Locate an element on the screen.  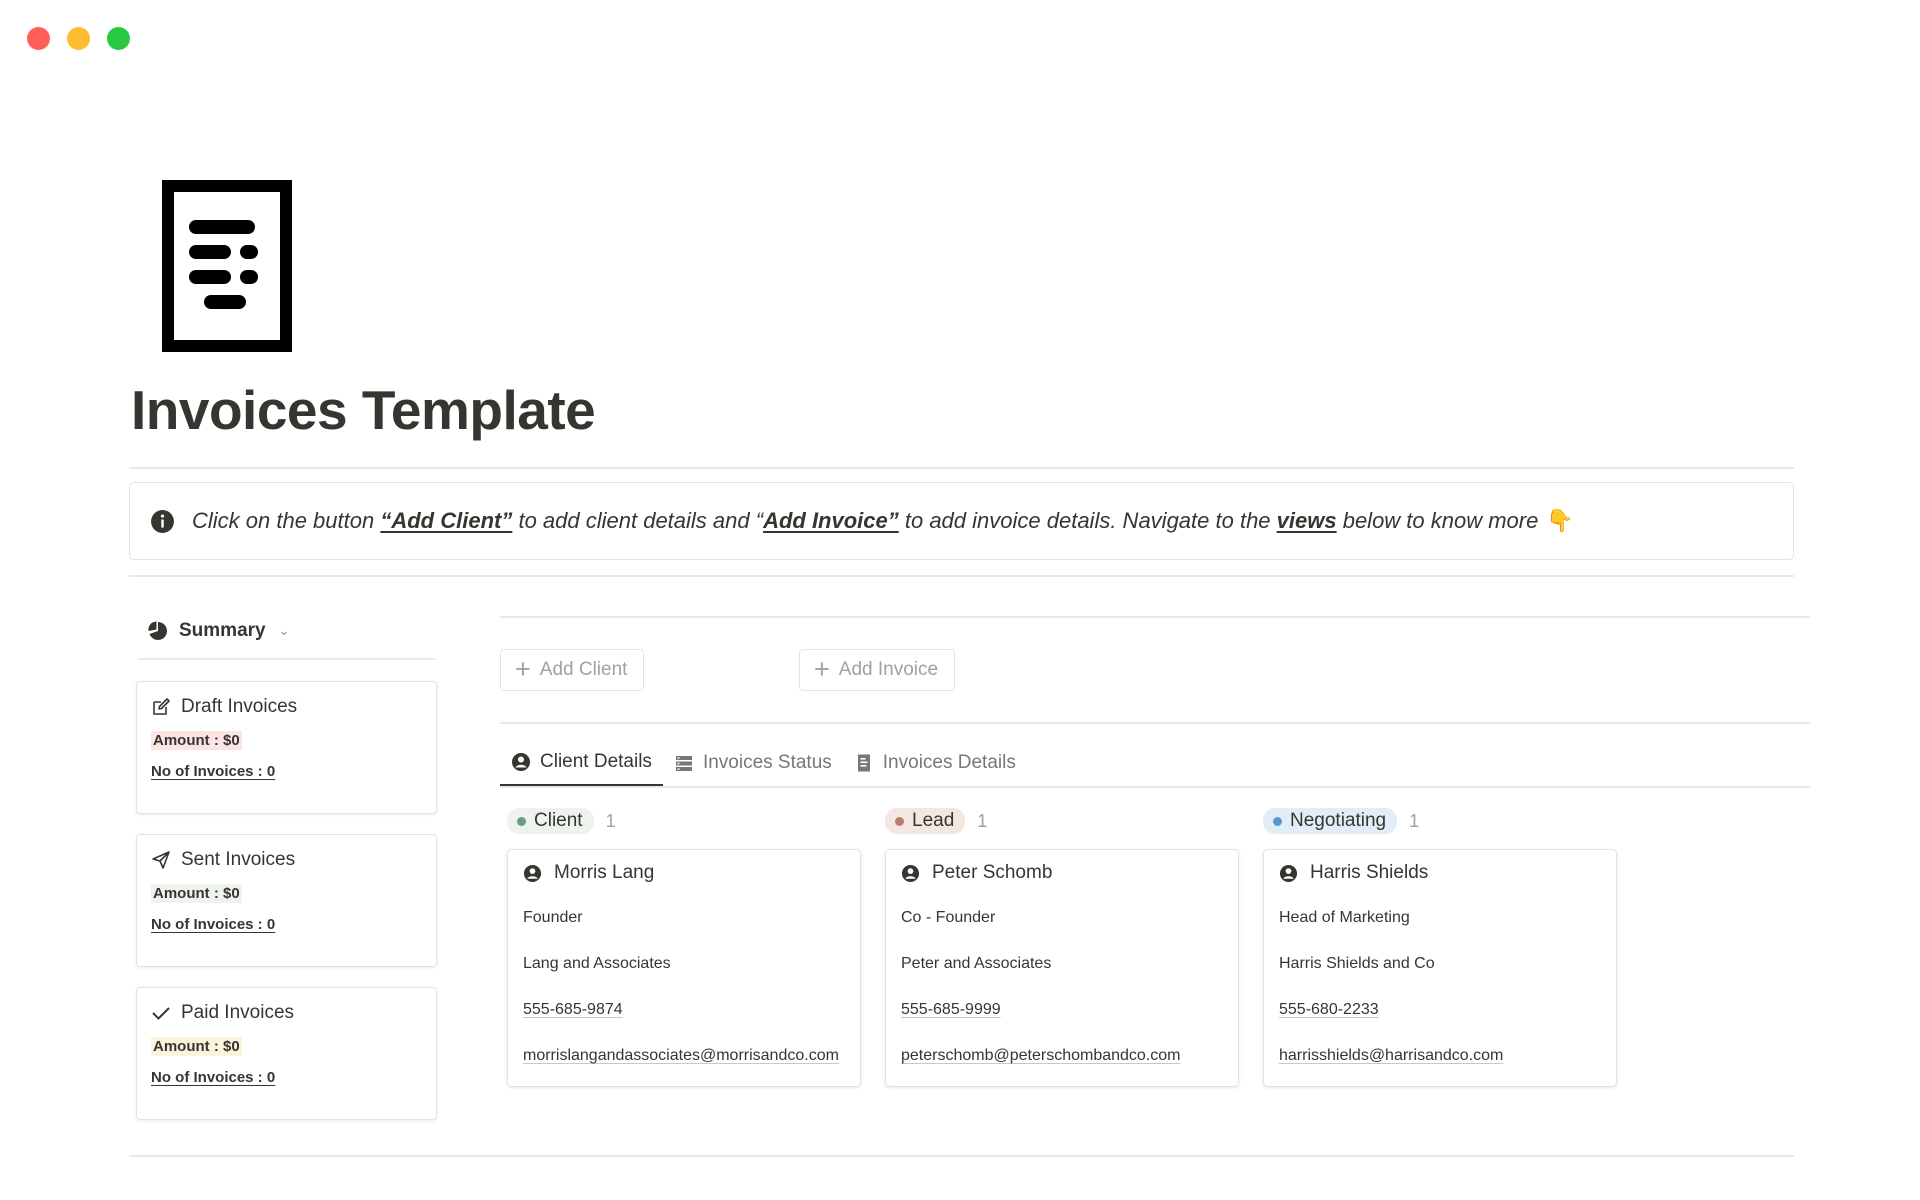
add-client-reference: “Add Client” is located at coordinates (446, 520).